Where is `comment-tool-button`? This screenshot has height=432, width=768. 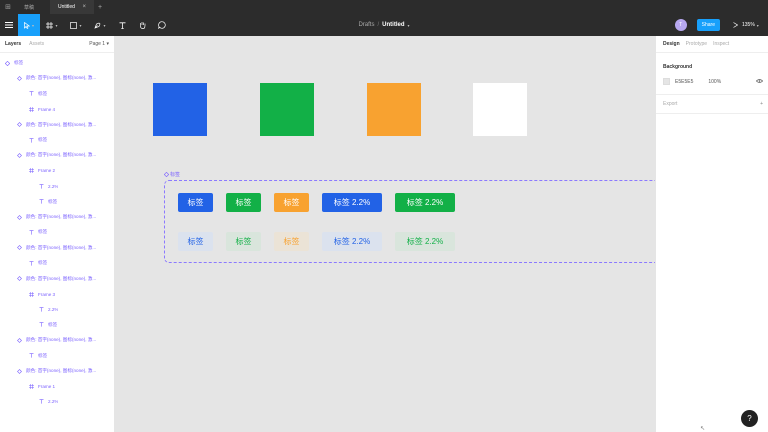 comment-tool-button is located at coordinates (162, 25).